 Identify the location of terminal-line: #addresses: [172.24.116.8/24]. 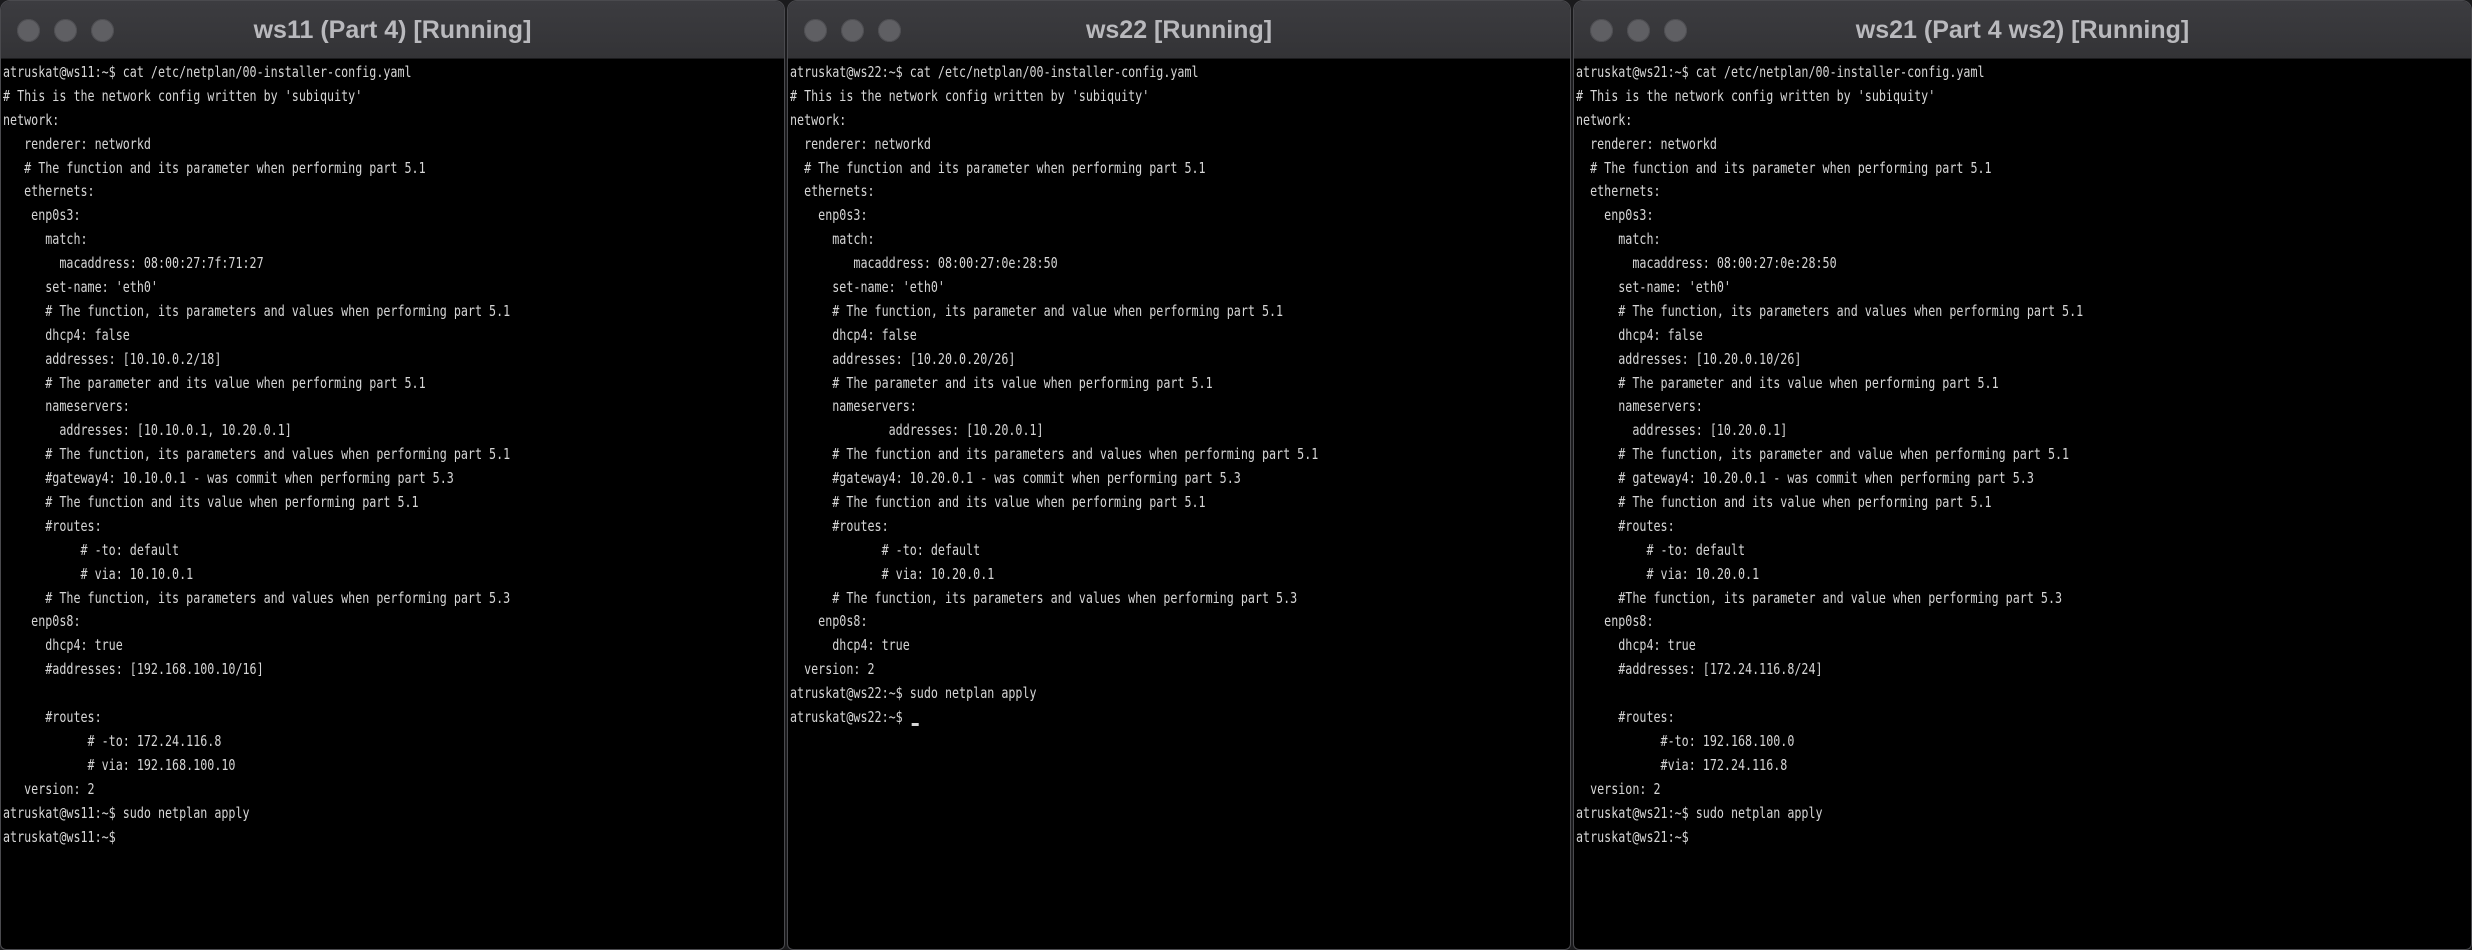
(1699, 669).